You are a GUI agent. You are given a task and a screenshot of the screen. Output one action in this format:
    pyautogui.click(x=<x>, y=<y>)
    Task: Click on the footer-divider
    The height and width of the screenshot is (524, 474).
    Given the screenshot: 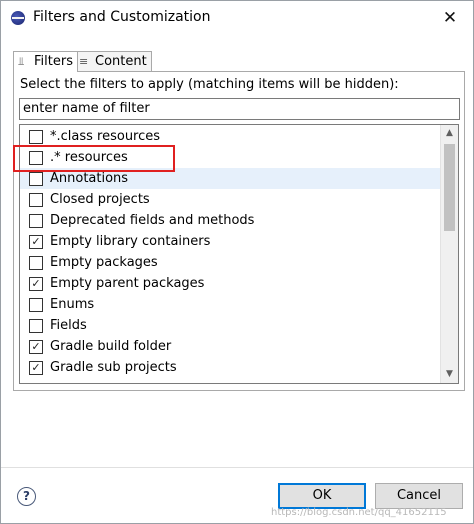 What is the action you would take?
    pyautogui.click(x=237, y=467)
    